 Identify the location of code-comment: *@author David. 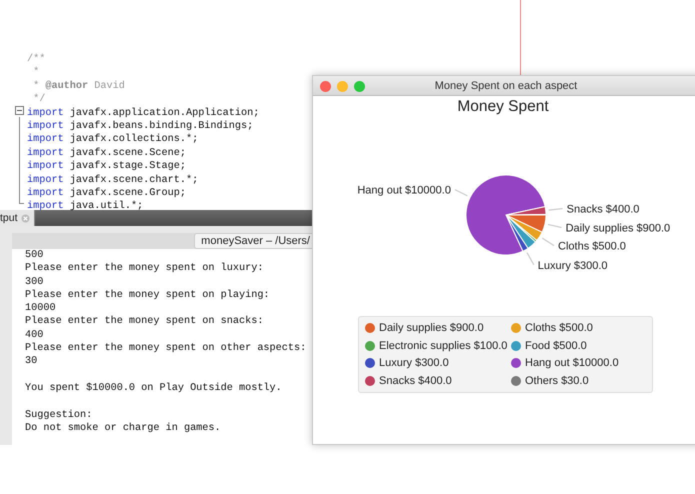
(79, 87).